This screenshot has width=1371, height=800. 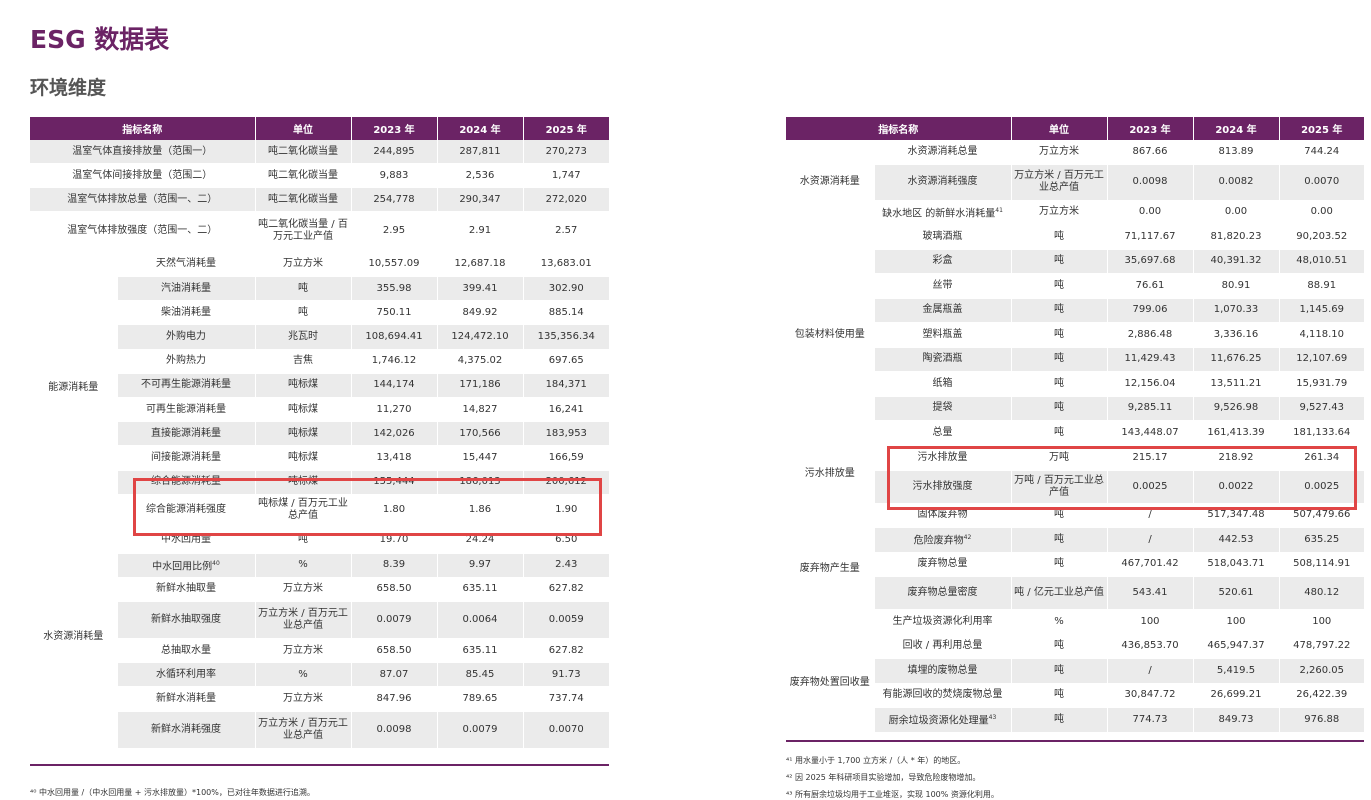 I want to click on footnote-ref: 40, so click(x=216, y=563).